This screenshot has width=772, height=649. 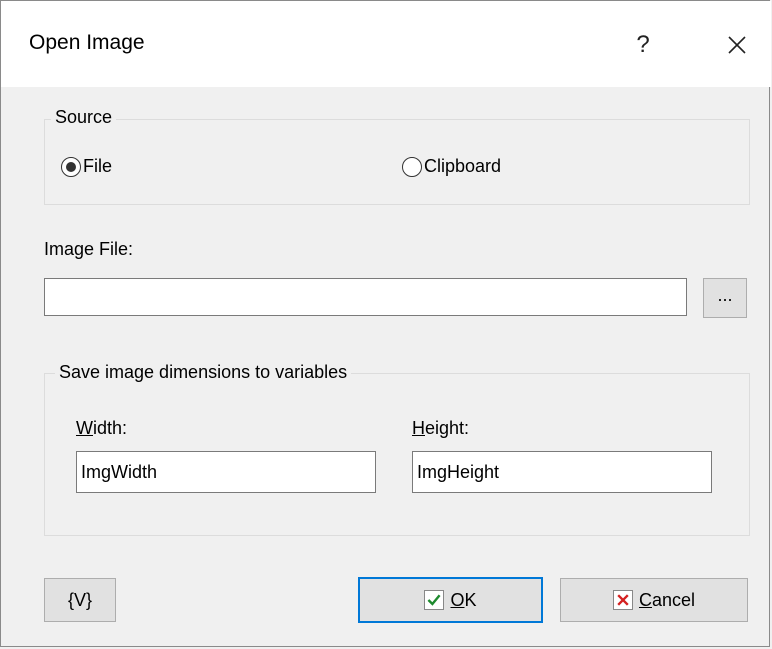 I want to click on variables-button: {V}, so click(x=80, y=600).